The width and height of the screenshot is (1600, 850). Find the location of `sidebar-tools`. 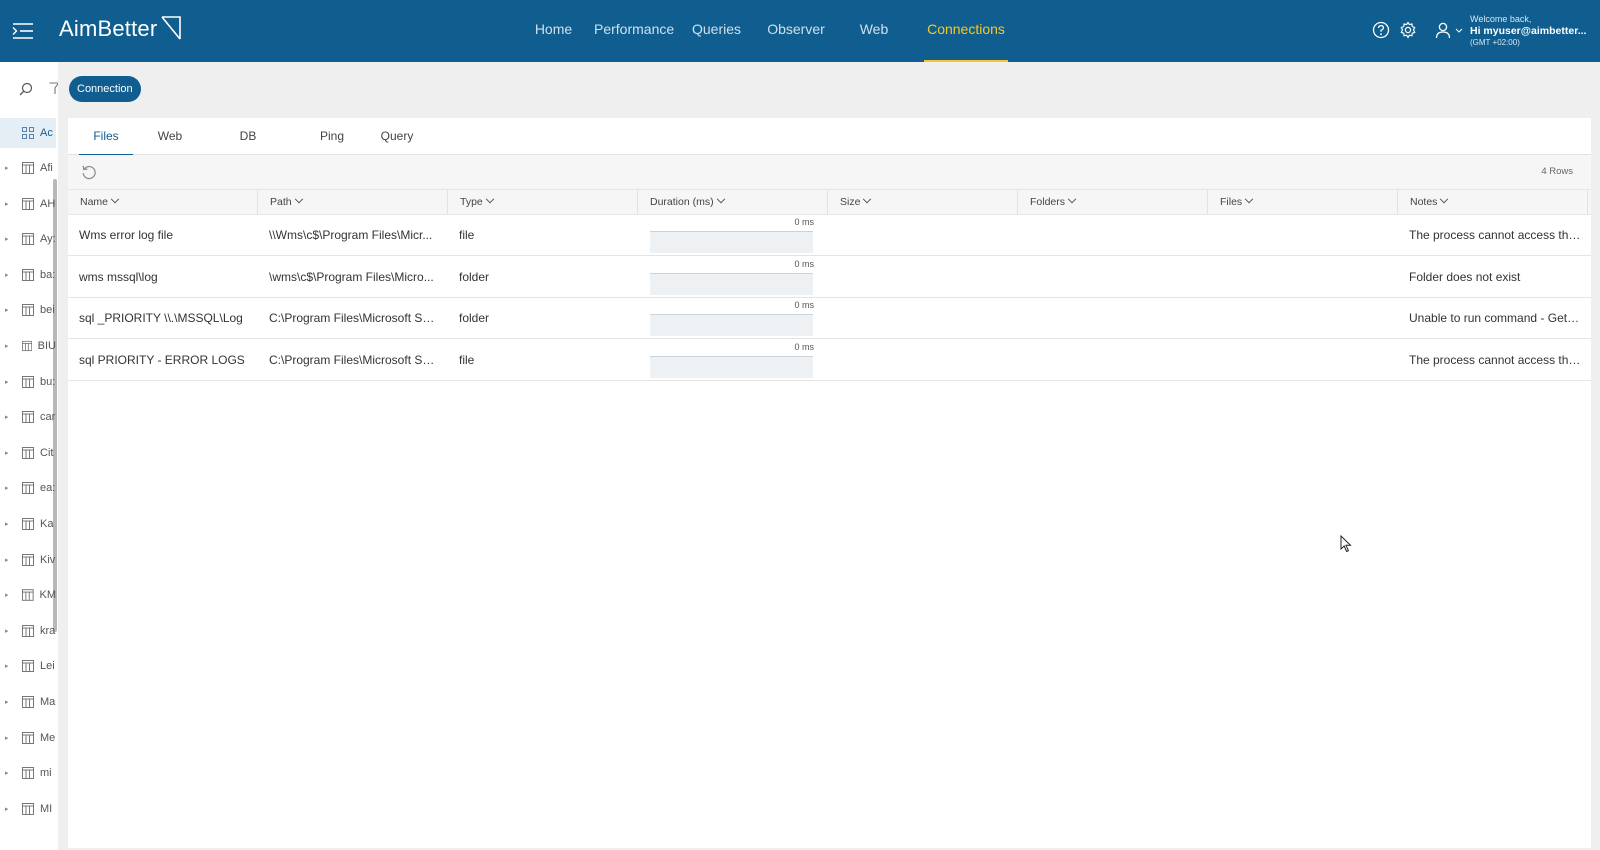

sidebar-tools is located at coordinates (29, 89).